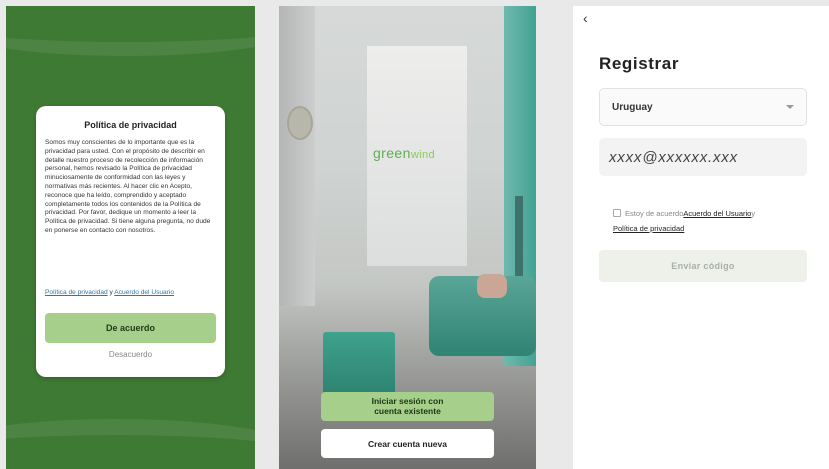 The height and width of the screenshot is (469, 829). What do you see at coordinates (130, 125) in the screenshot?
I see `dialog-title: Política de privacidad` at bounding box center [130, 125].